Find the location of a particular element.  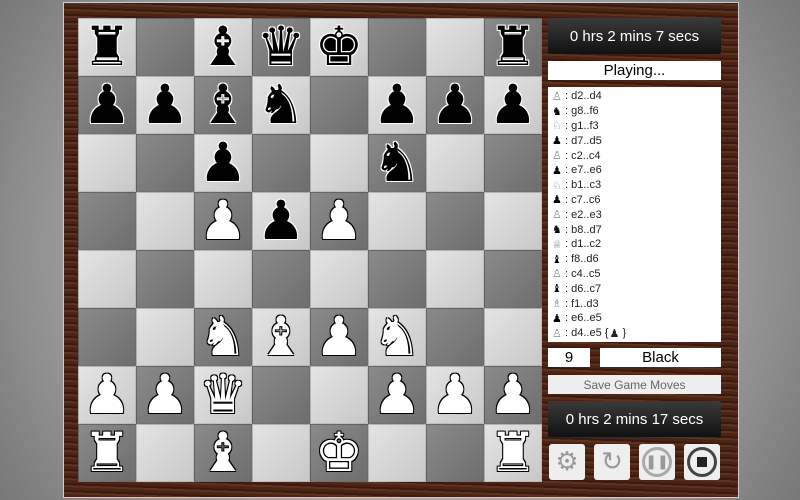

square-c7: ♝ is located at coordinates (223, 105).